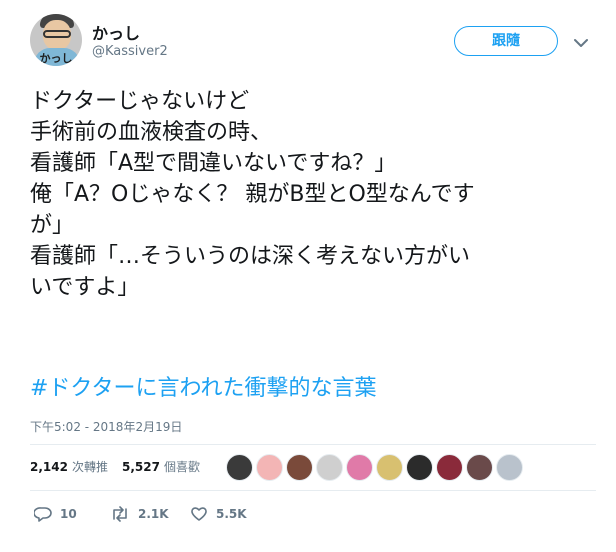 The width and height of the screenshot is (616, 552). Describe the element at coordinates (57, 34) in the screenshot. I see `avatar-glasses` at that location.